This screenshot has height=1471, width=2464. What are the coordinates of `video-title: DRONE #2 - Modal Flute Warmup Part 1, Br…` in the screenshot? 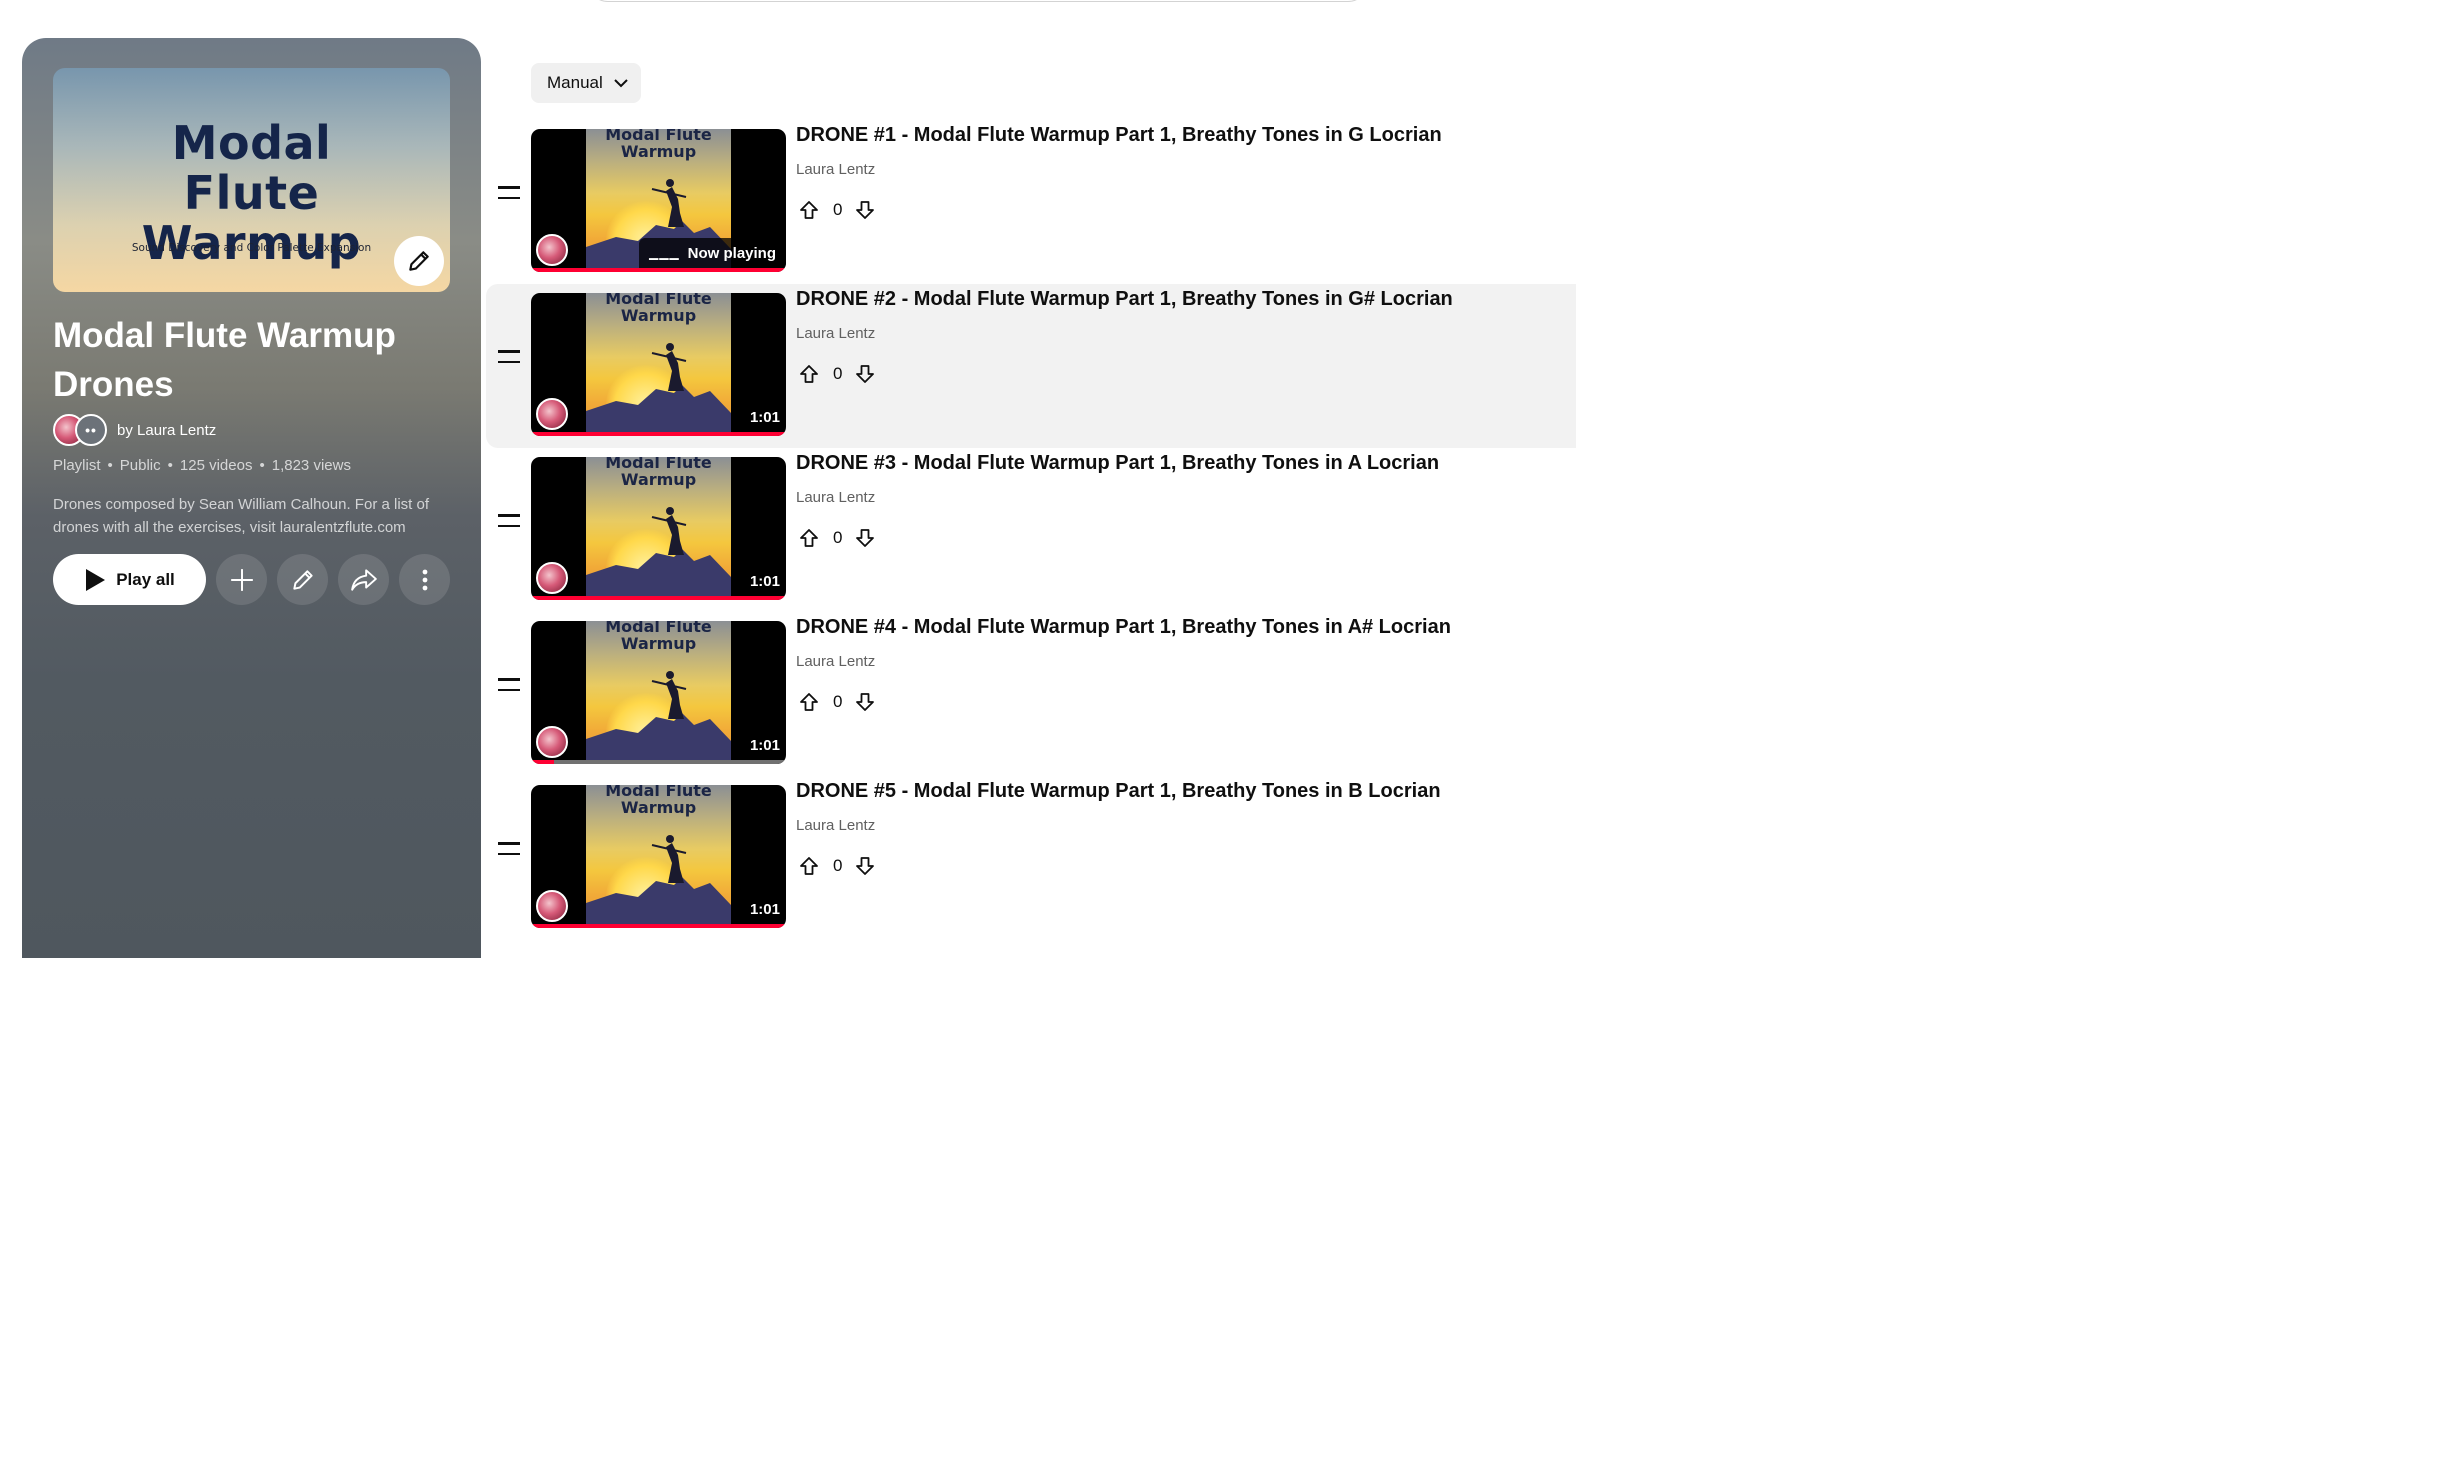 It's located at (1124, 299).